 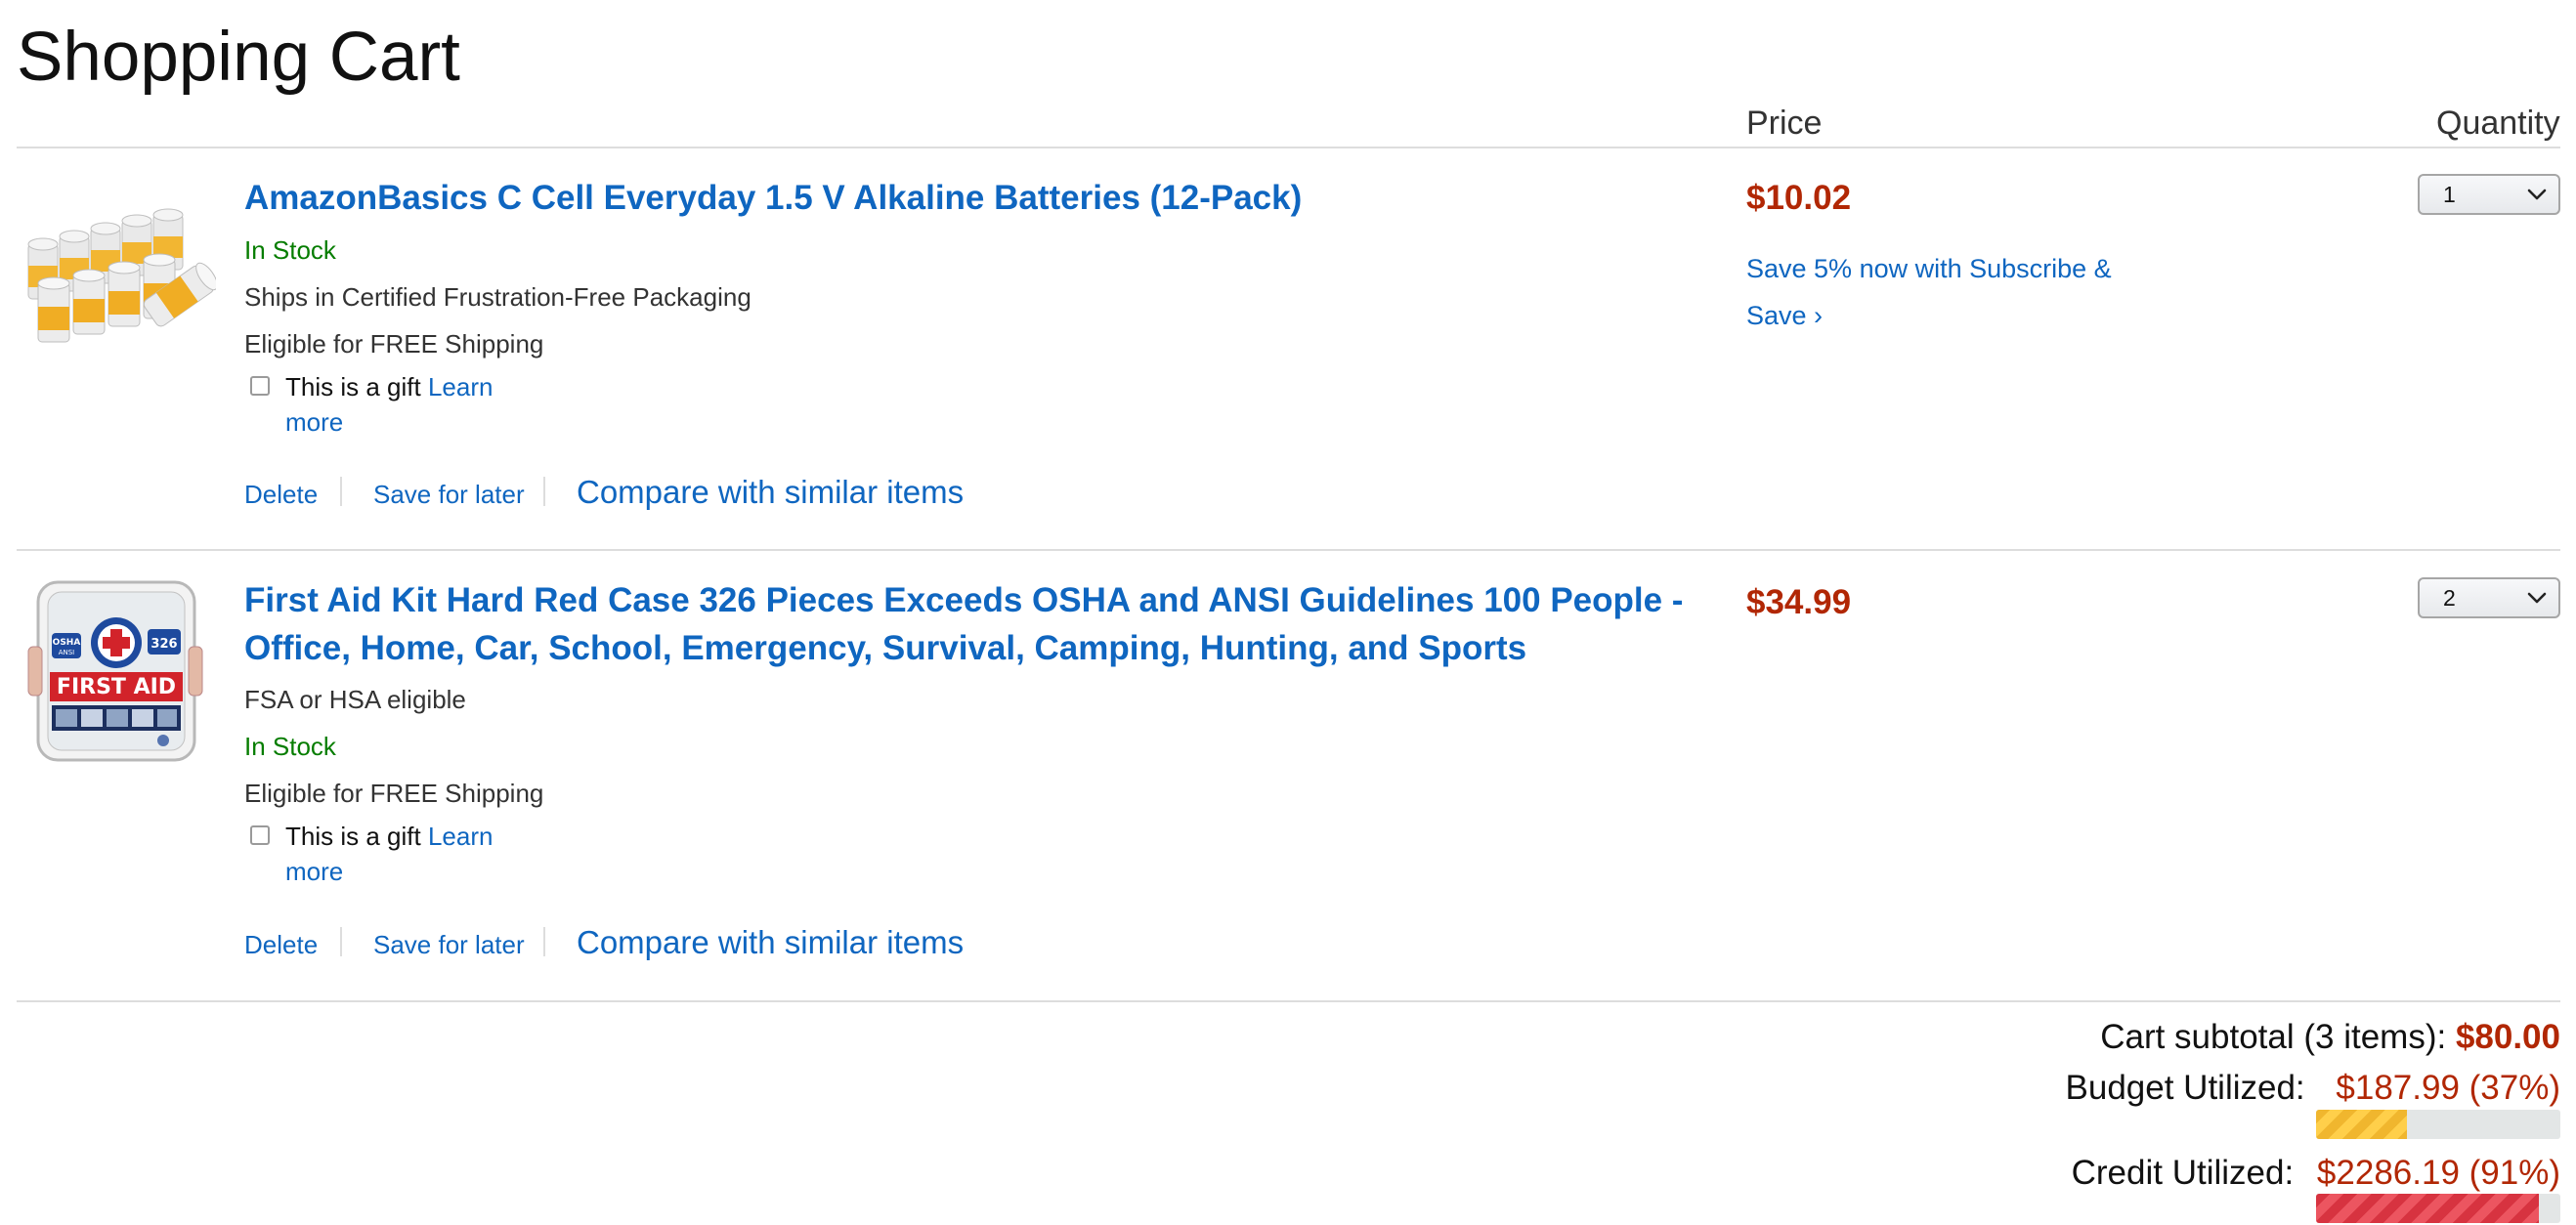 What do you see at coordinates (2183, 1173) in the screenshot?
I see `credit-label: Credit Utilized:` at bounding box center [2183, 1173].